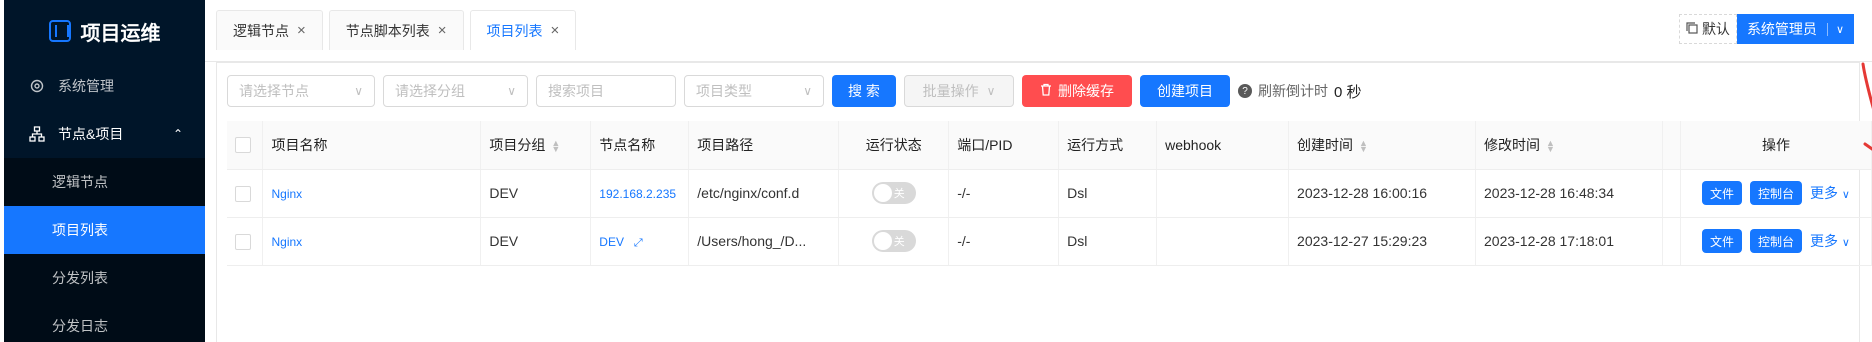 Image resolution: width=1872 pixels, height=342 pixels. I want to click on col-header: 项目名称, so click(372, 145).